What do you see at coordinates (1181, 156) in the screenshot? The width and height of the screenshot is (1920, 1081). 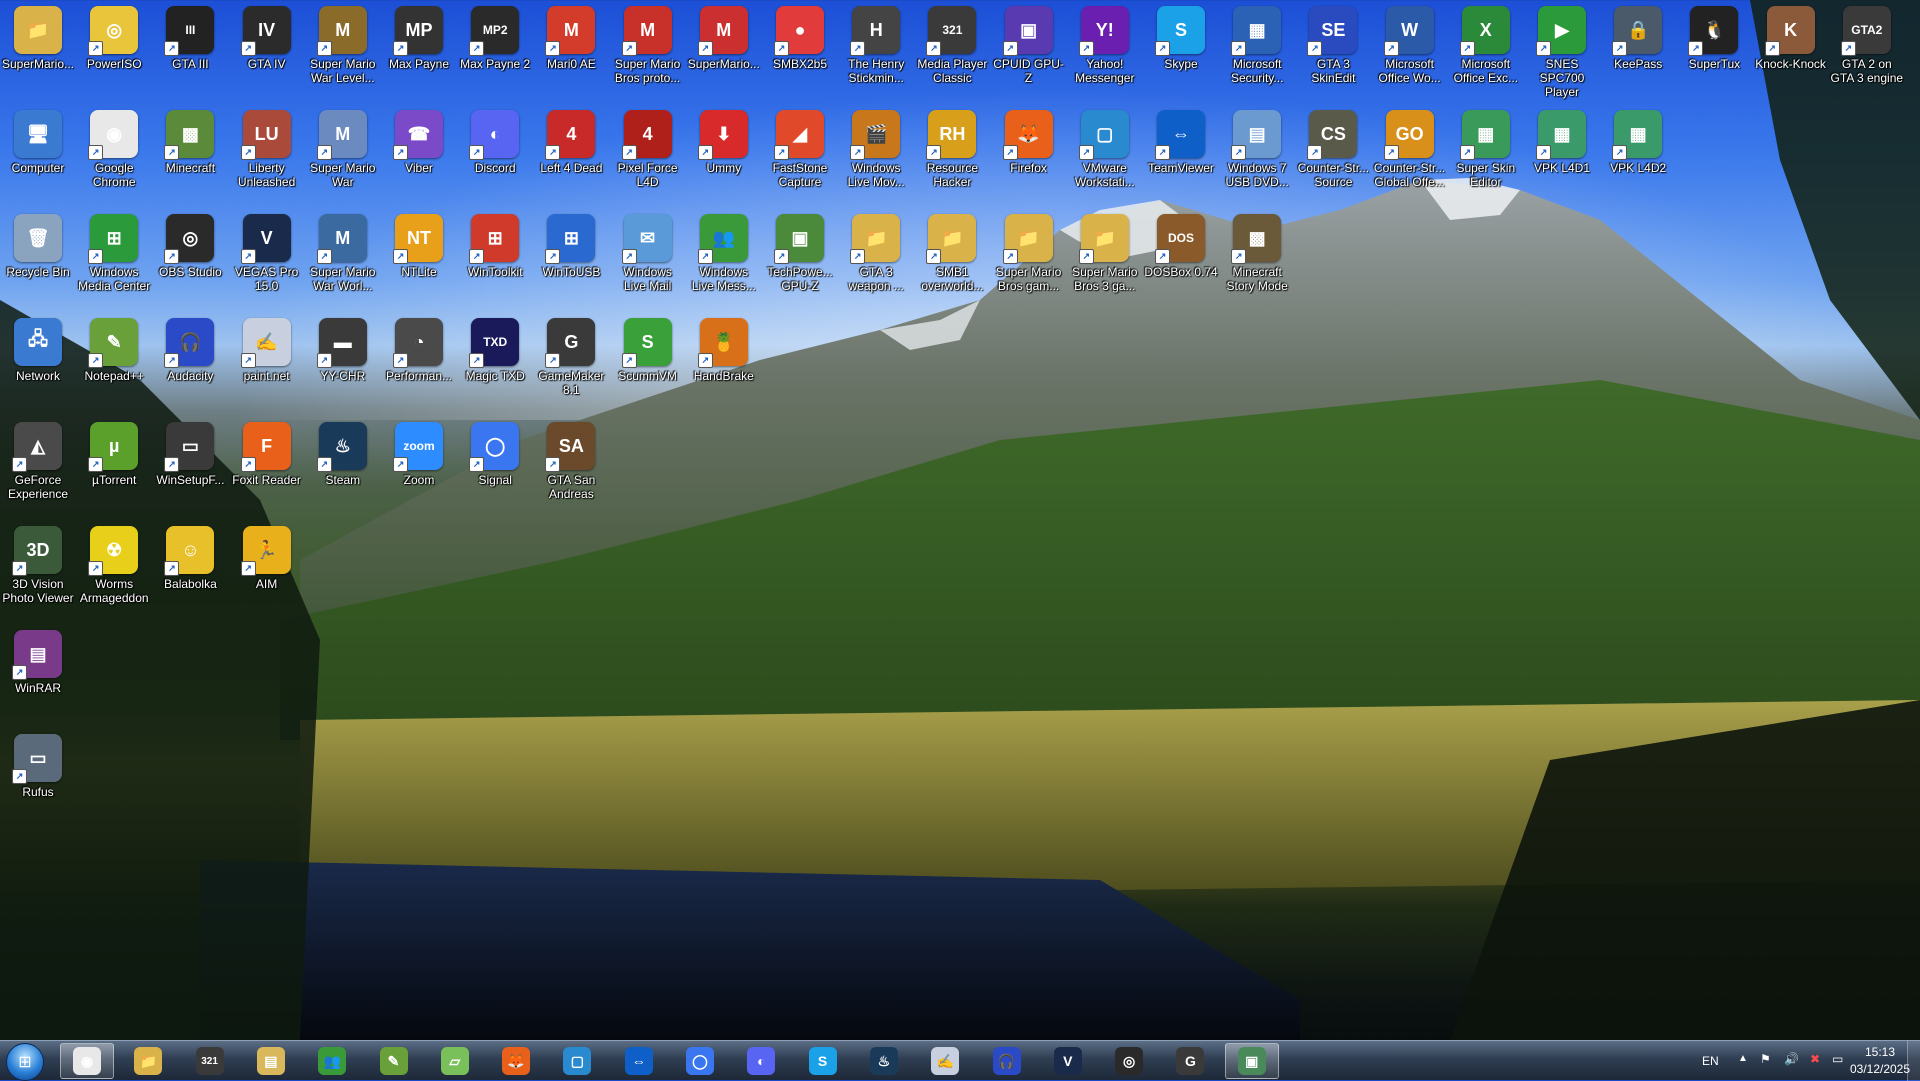 I see `desktop-icon: ⇔ ↗ TeamViewer` at bounding box center [1181, 156].